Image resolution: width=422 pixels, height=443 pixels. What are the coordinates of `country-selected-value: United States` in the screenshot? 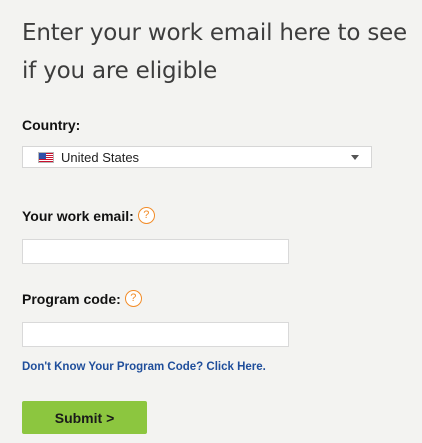 It's located at (100, 157).